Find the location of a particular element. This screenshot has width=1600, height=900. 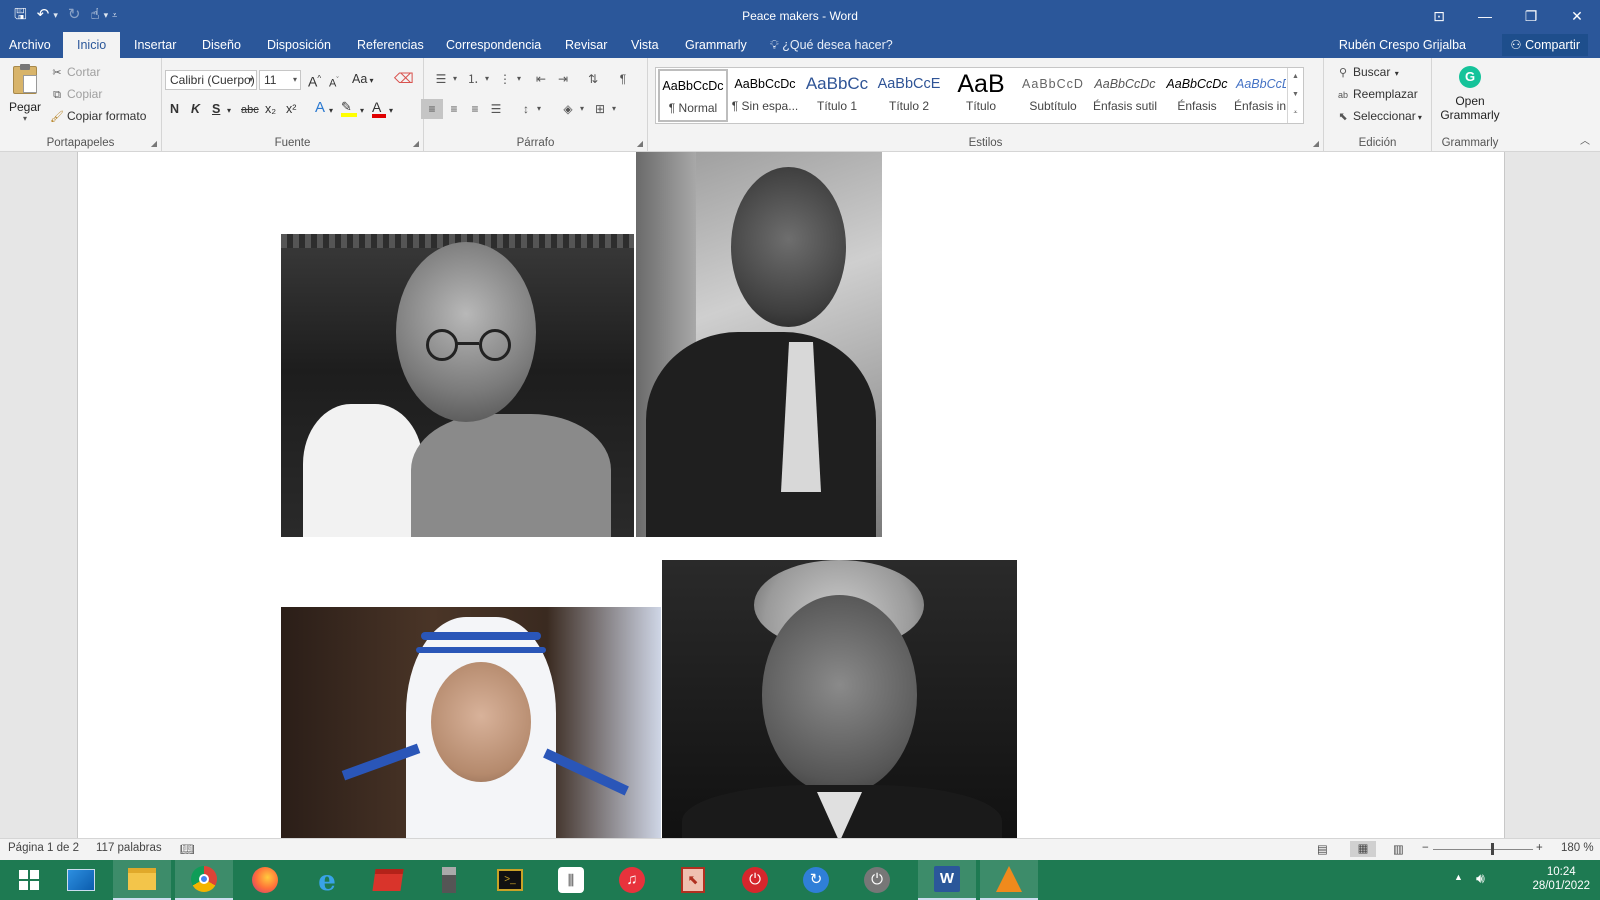

taskbar-firefox is located at coordinates (265, 880).